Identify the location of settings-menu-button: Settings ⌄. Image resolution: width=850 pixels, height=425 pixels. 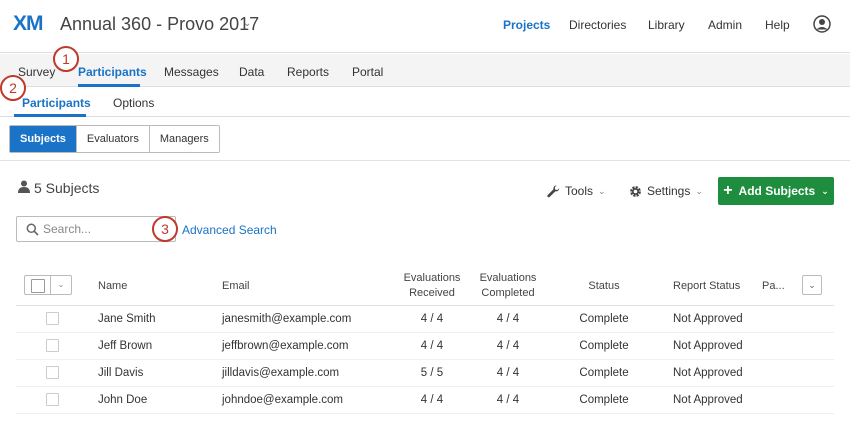
(666, 191).